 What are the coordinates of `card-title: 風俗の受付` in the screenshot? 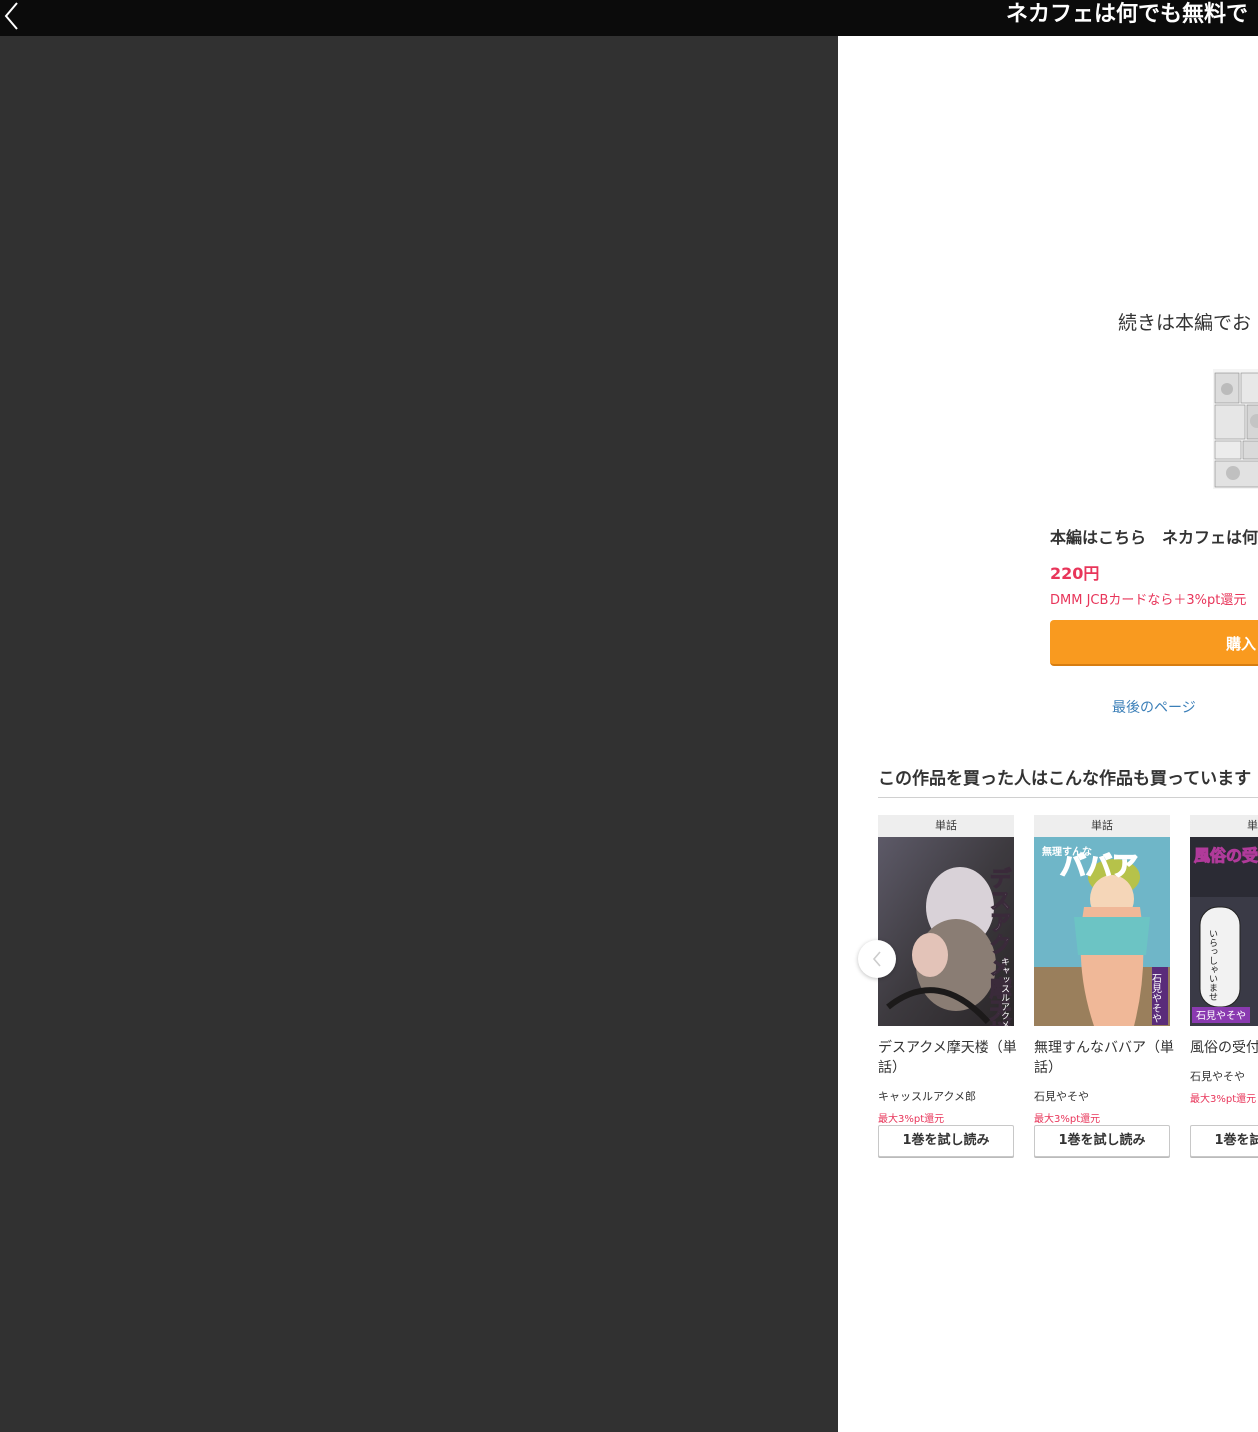 It's located at (1224, 1048).